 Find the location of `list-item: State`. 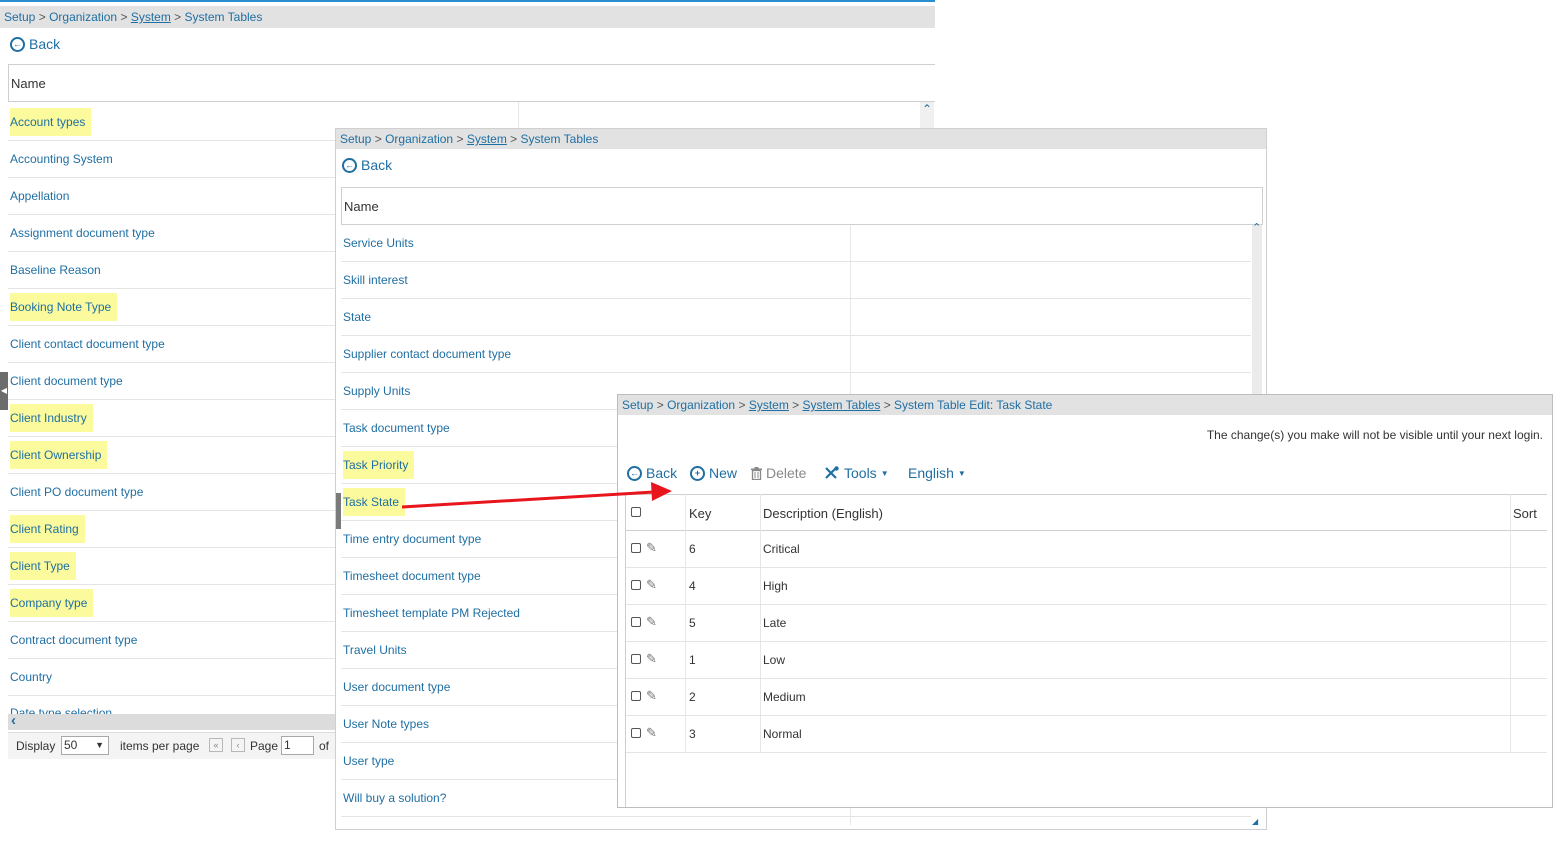

list-item: State is located at coordinates (796, 317).